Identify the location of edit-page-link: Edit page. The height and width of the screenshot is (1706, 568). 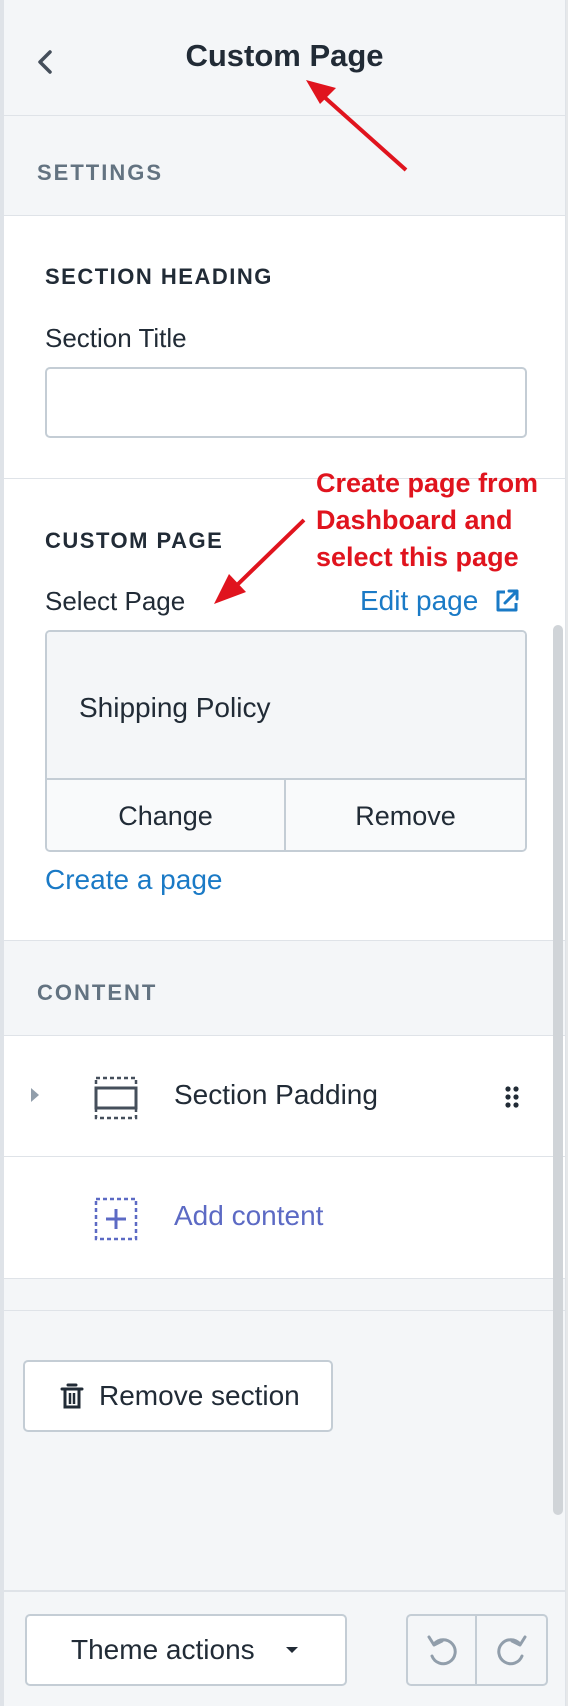
(441, 601).